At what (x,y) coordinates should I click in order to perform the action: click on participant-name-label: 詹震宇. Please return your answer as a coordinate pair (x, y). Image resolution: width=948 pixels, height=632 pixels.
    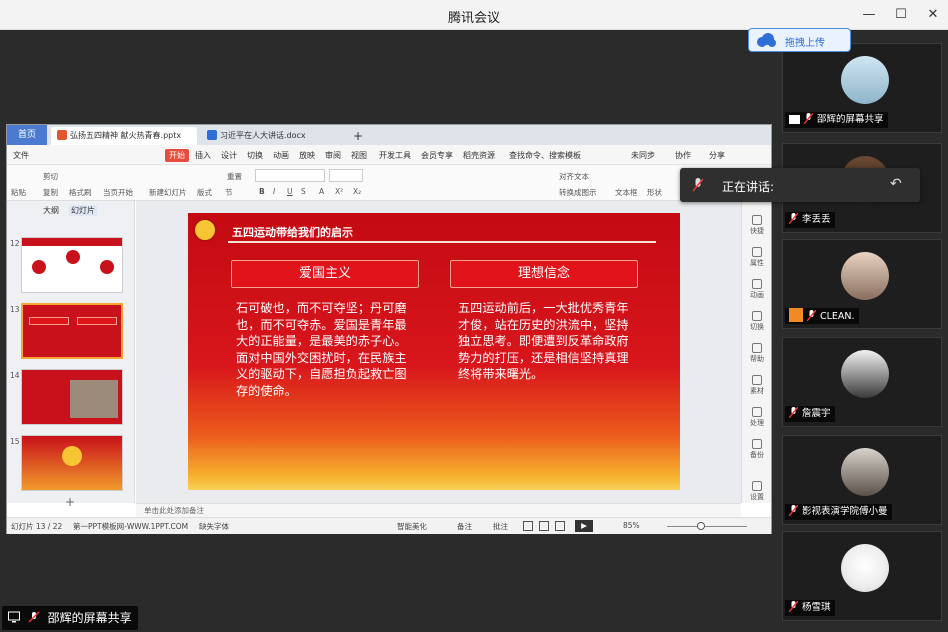
    Looking at the image, I should click on (810, 414).